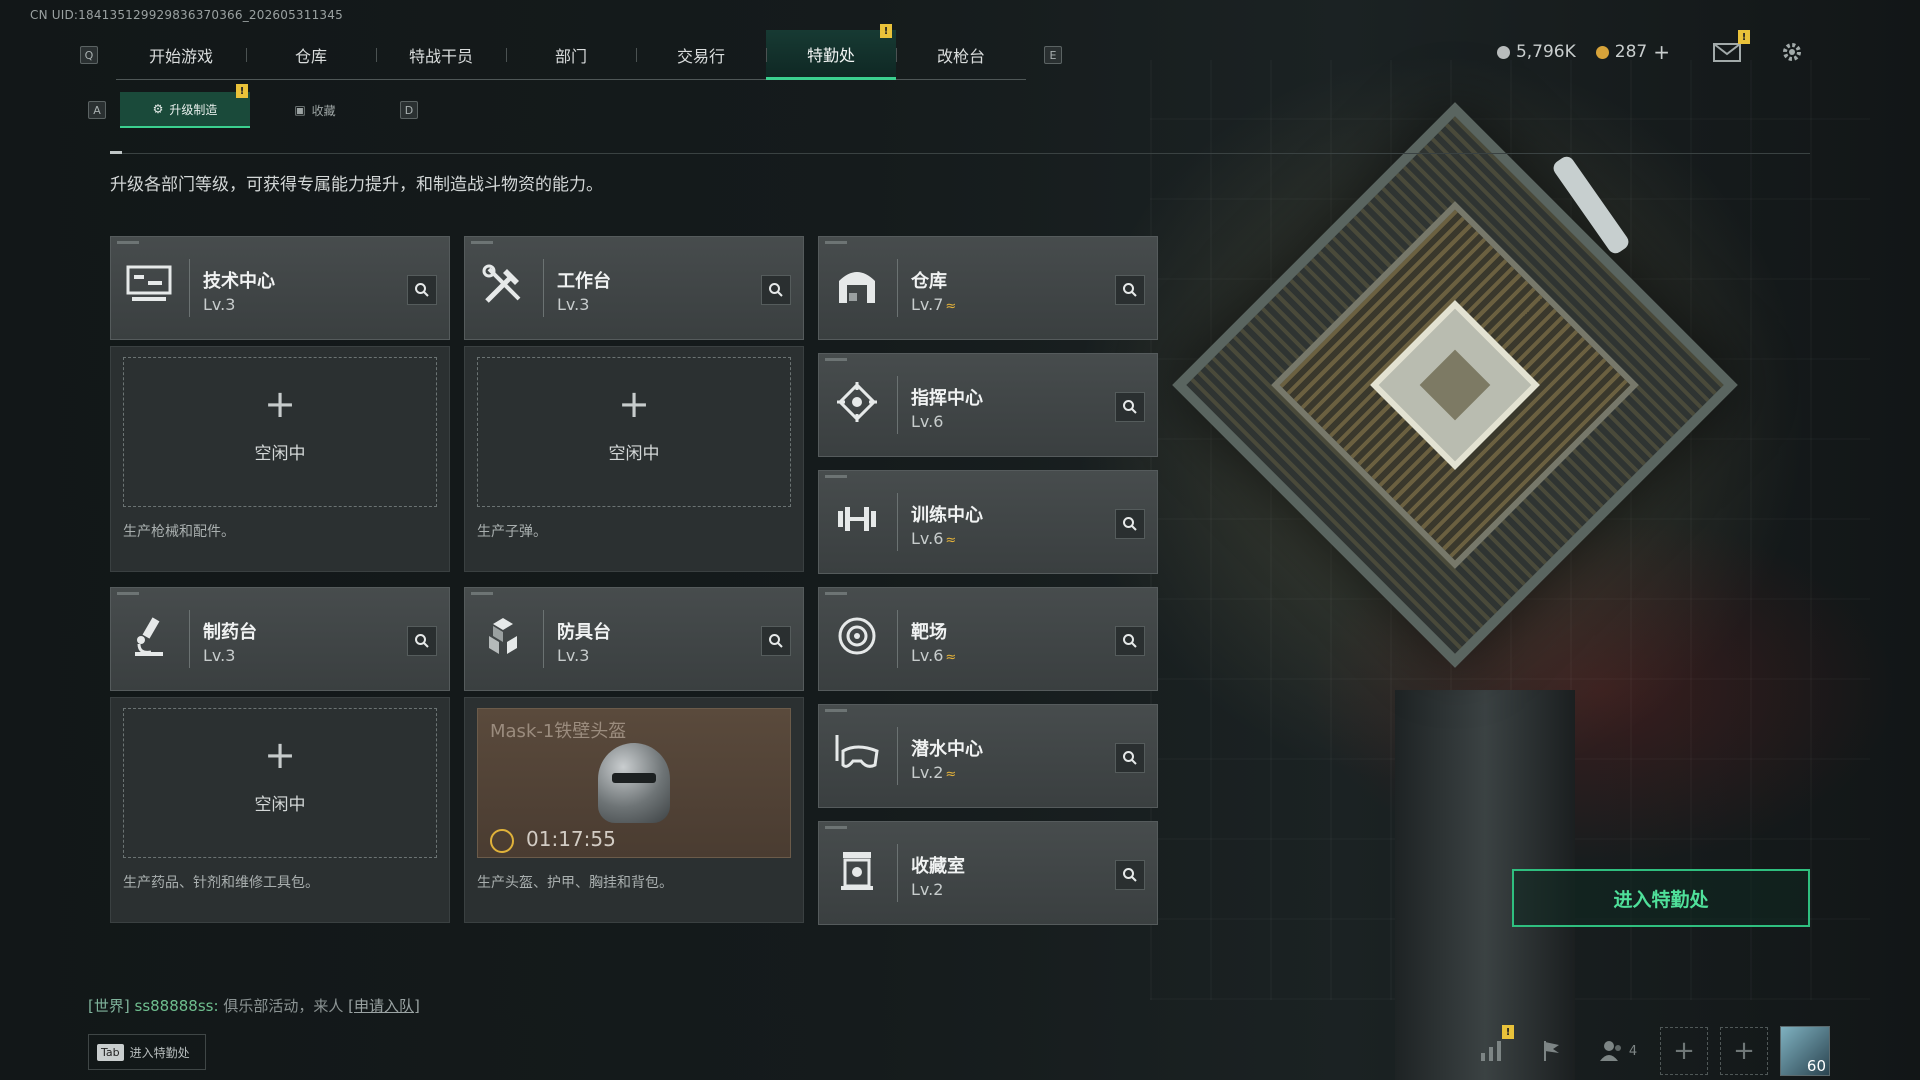 The height and width of the screenshot is (1080, 1920). Describe the element at coordinates (323, 110) in the screenshot. I see `subtab-collection-label: 收藏` at that location.